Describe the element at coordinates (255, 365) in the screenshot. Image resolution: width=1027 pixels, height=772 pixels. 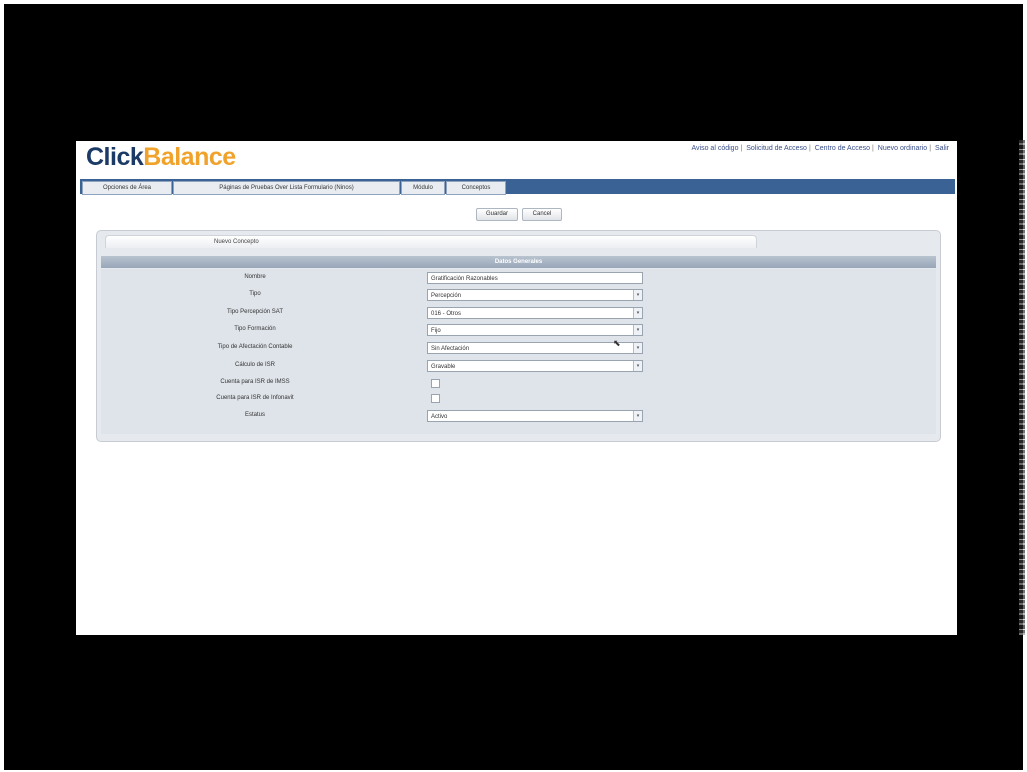
I see `calculo-isr-label: Cálculo de ISR` at that location.